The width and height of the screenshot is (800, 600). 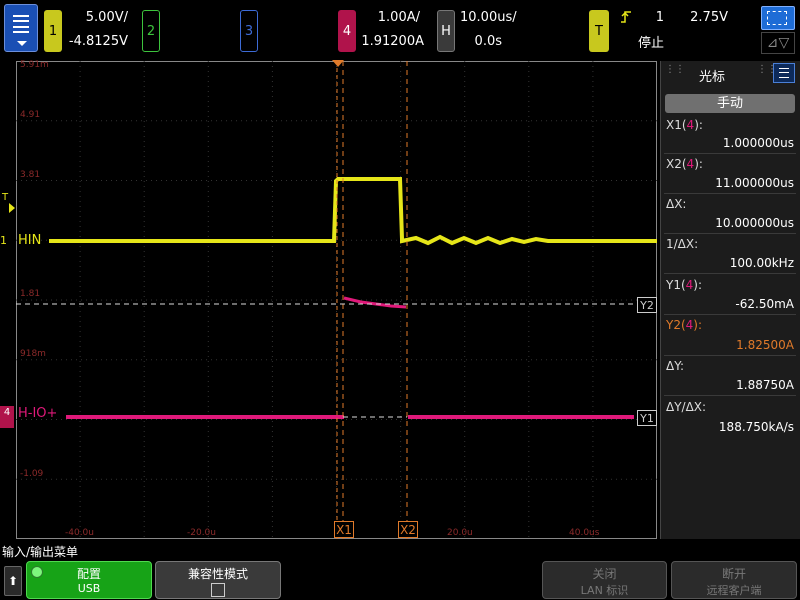 I want to click on dx-label: ΔX:, so click(x=676, y=204).